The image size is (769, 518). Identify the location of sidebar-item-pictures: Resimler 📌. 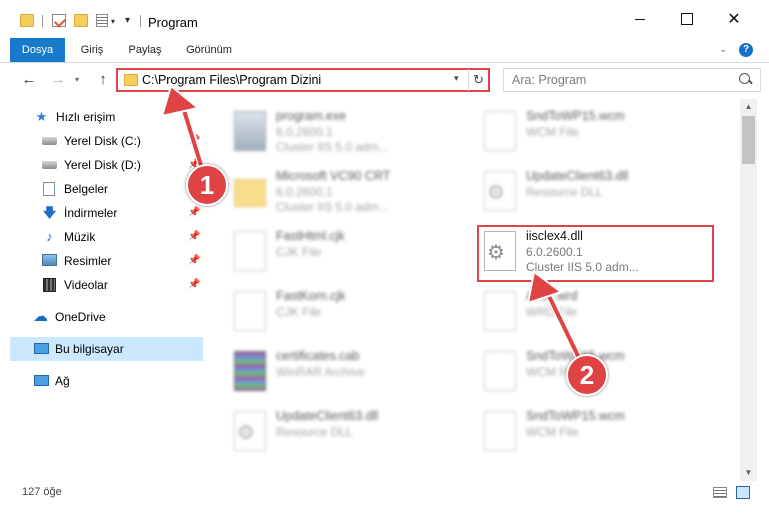
(104, 261).